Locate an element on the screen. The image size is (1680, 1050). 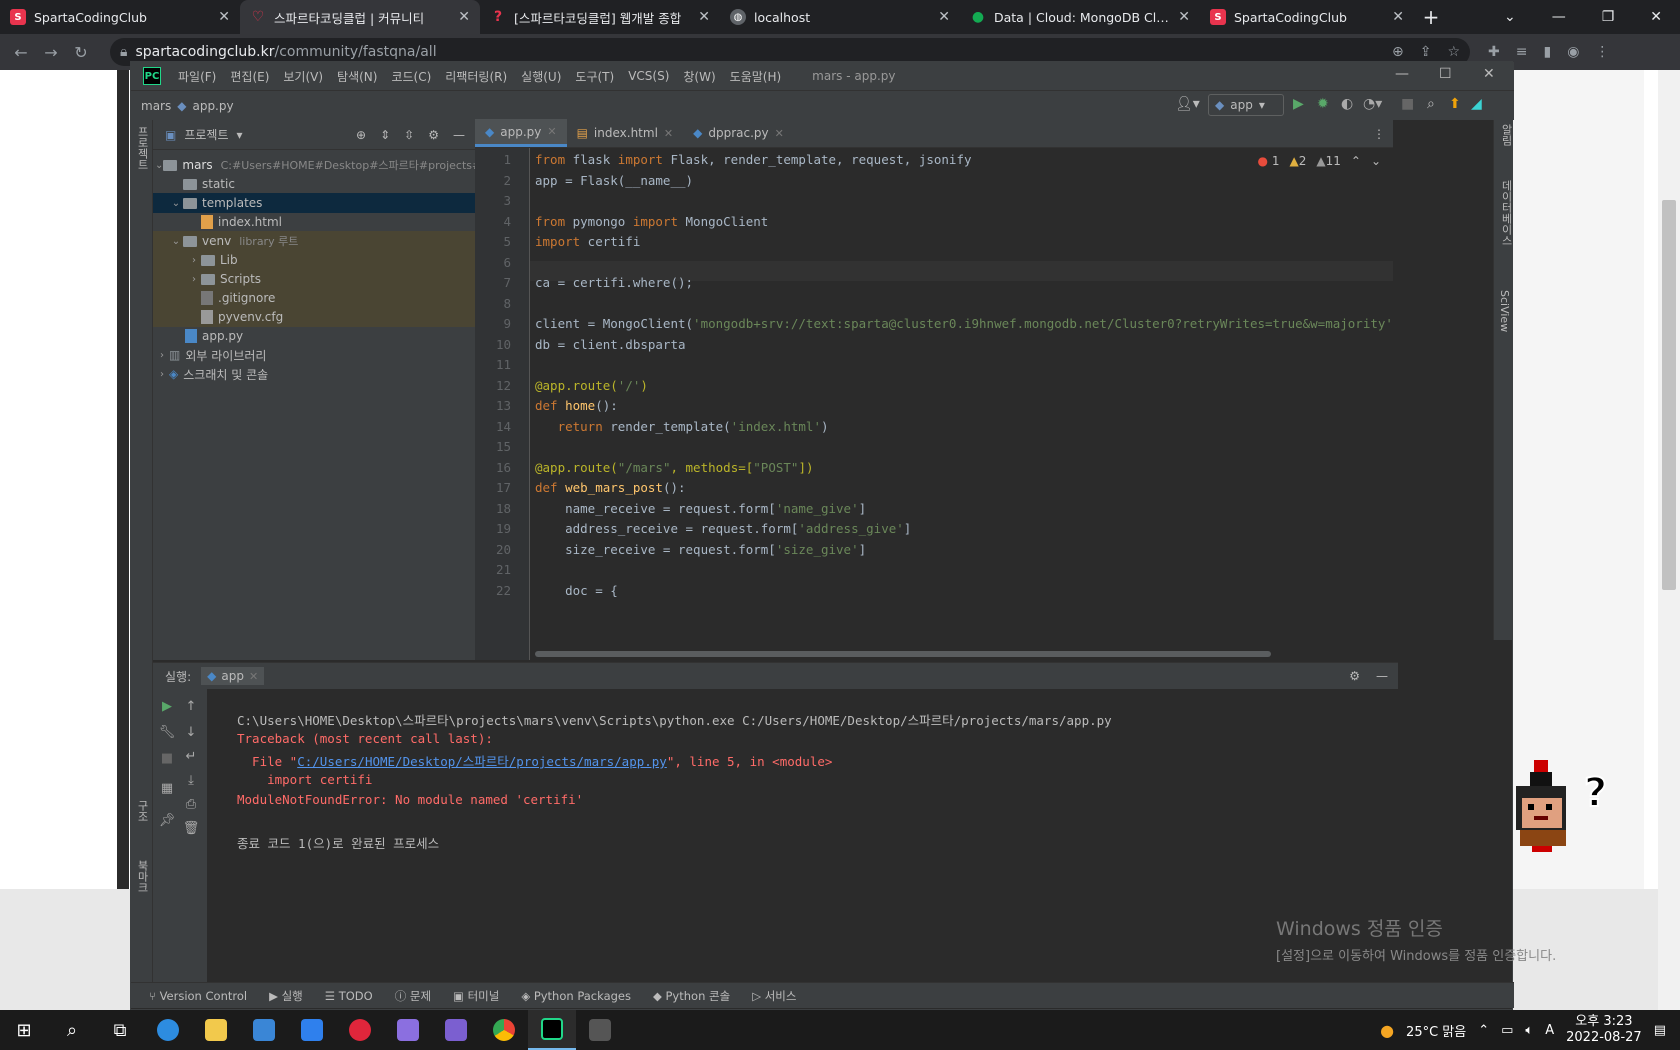
opera-icon is located at coordinates (360, 1030).